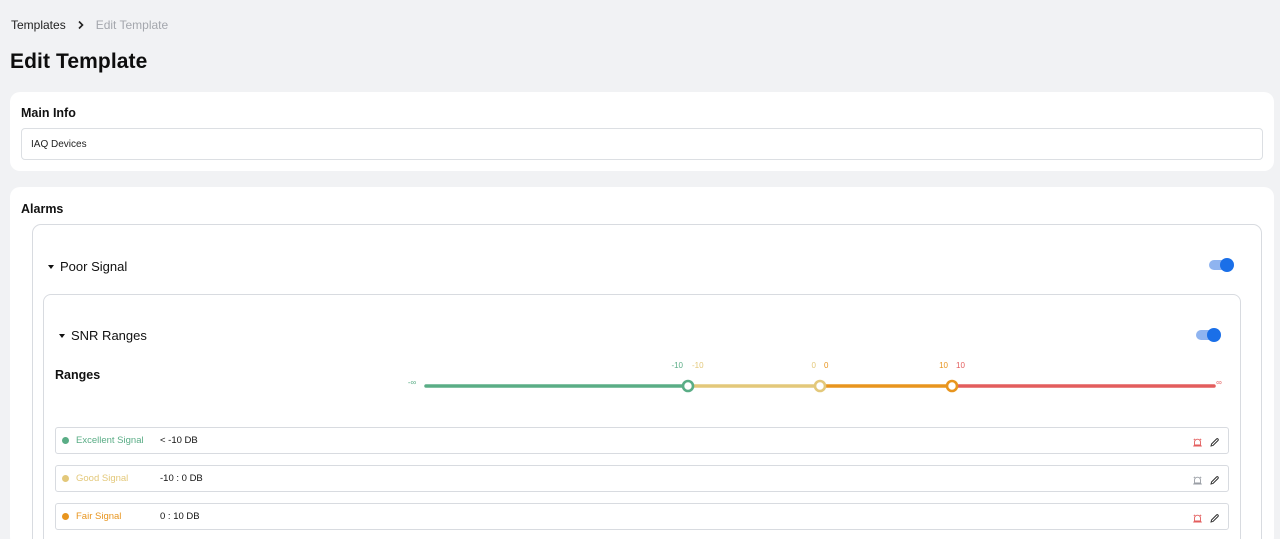 The height and width of the screenshot is (539, 1280). Describe the element at coordinates (181, 478) in the screenshot. I see `range-value: -10 : 0 DB` at that location.